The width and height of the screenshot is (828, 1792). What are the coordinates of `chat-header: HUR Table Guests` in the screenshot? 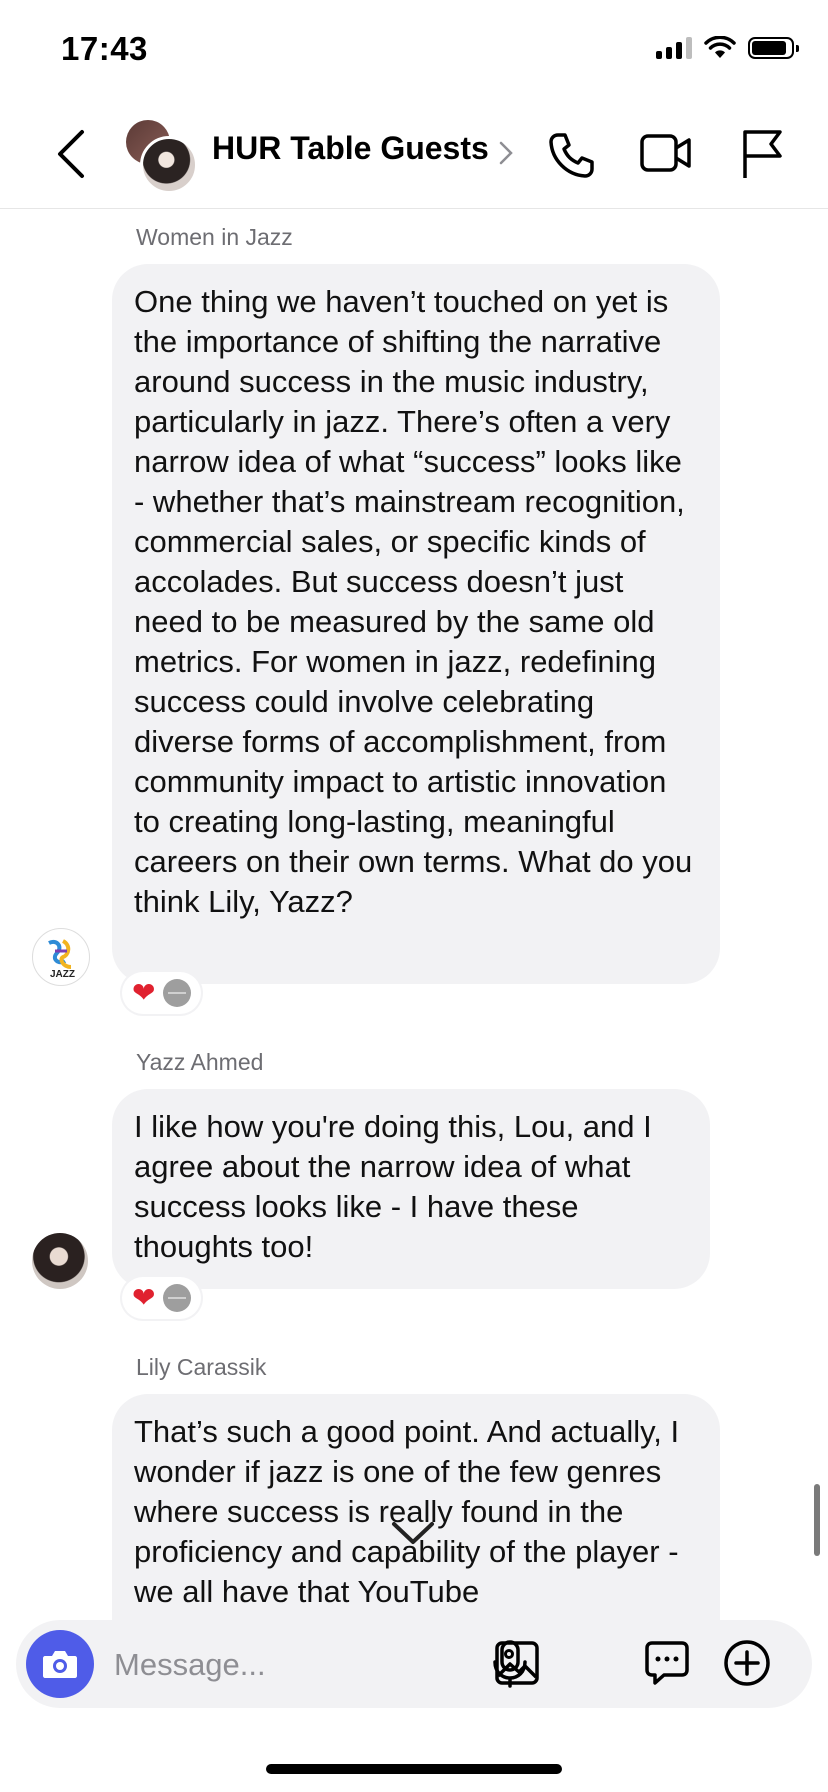 It's located at (414, 154).